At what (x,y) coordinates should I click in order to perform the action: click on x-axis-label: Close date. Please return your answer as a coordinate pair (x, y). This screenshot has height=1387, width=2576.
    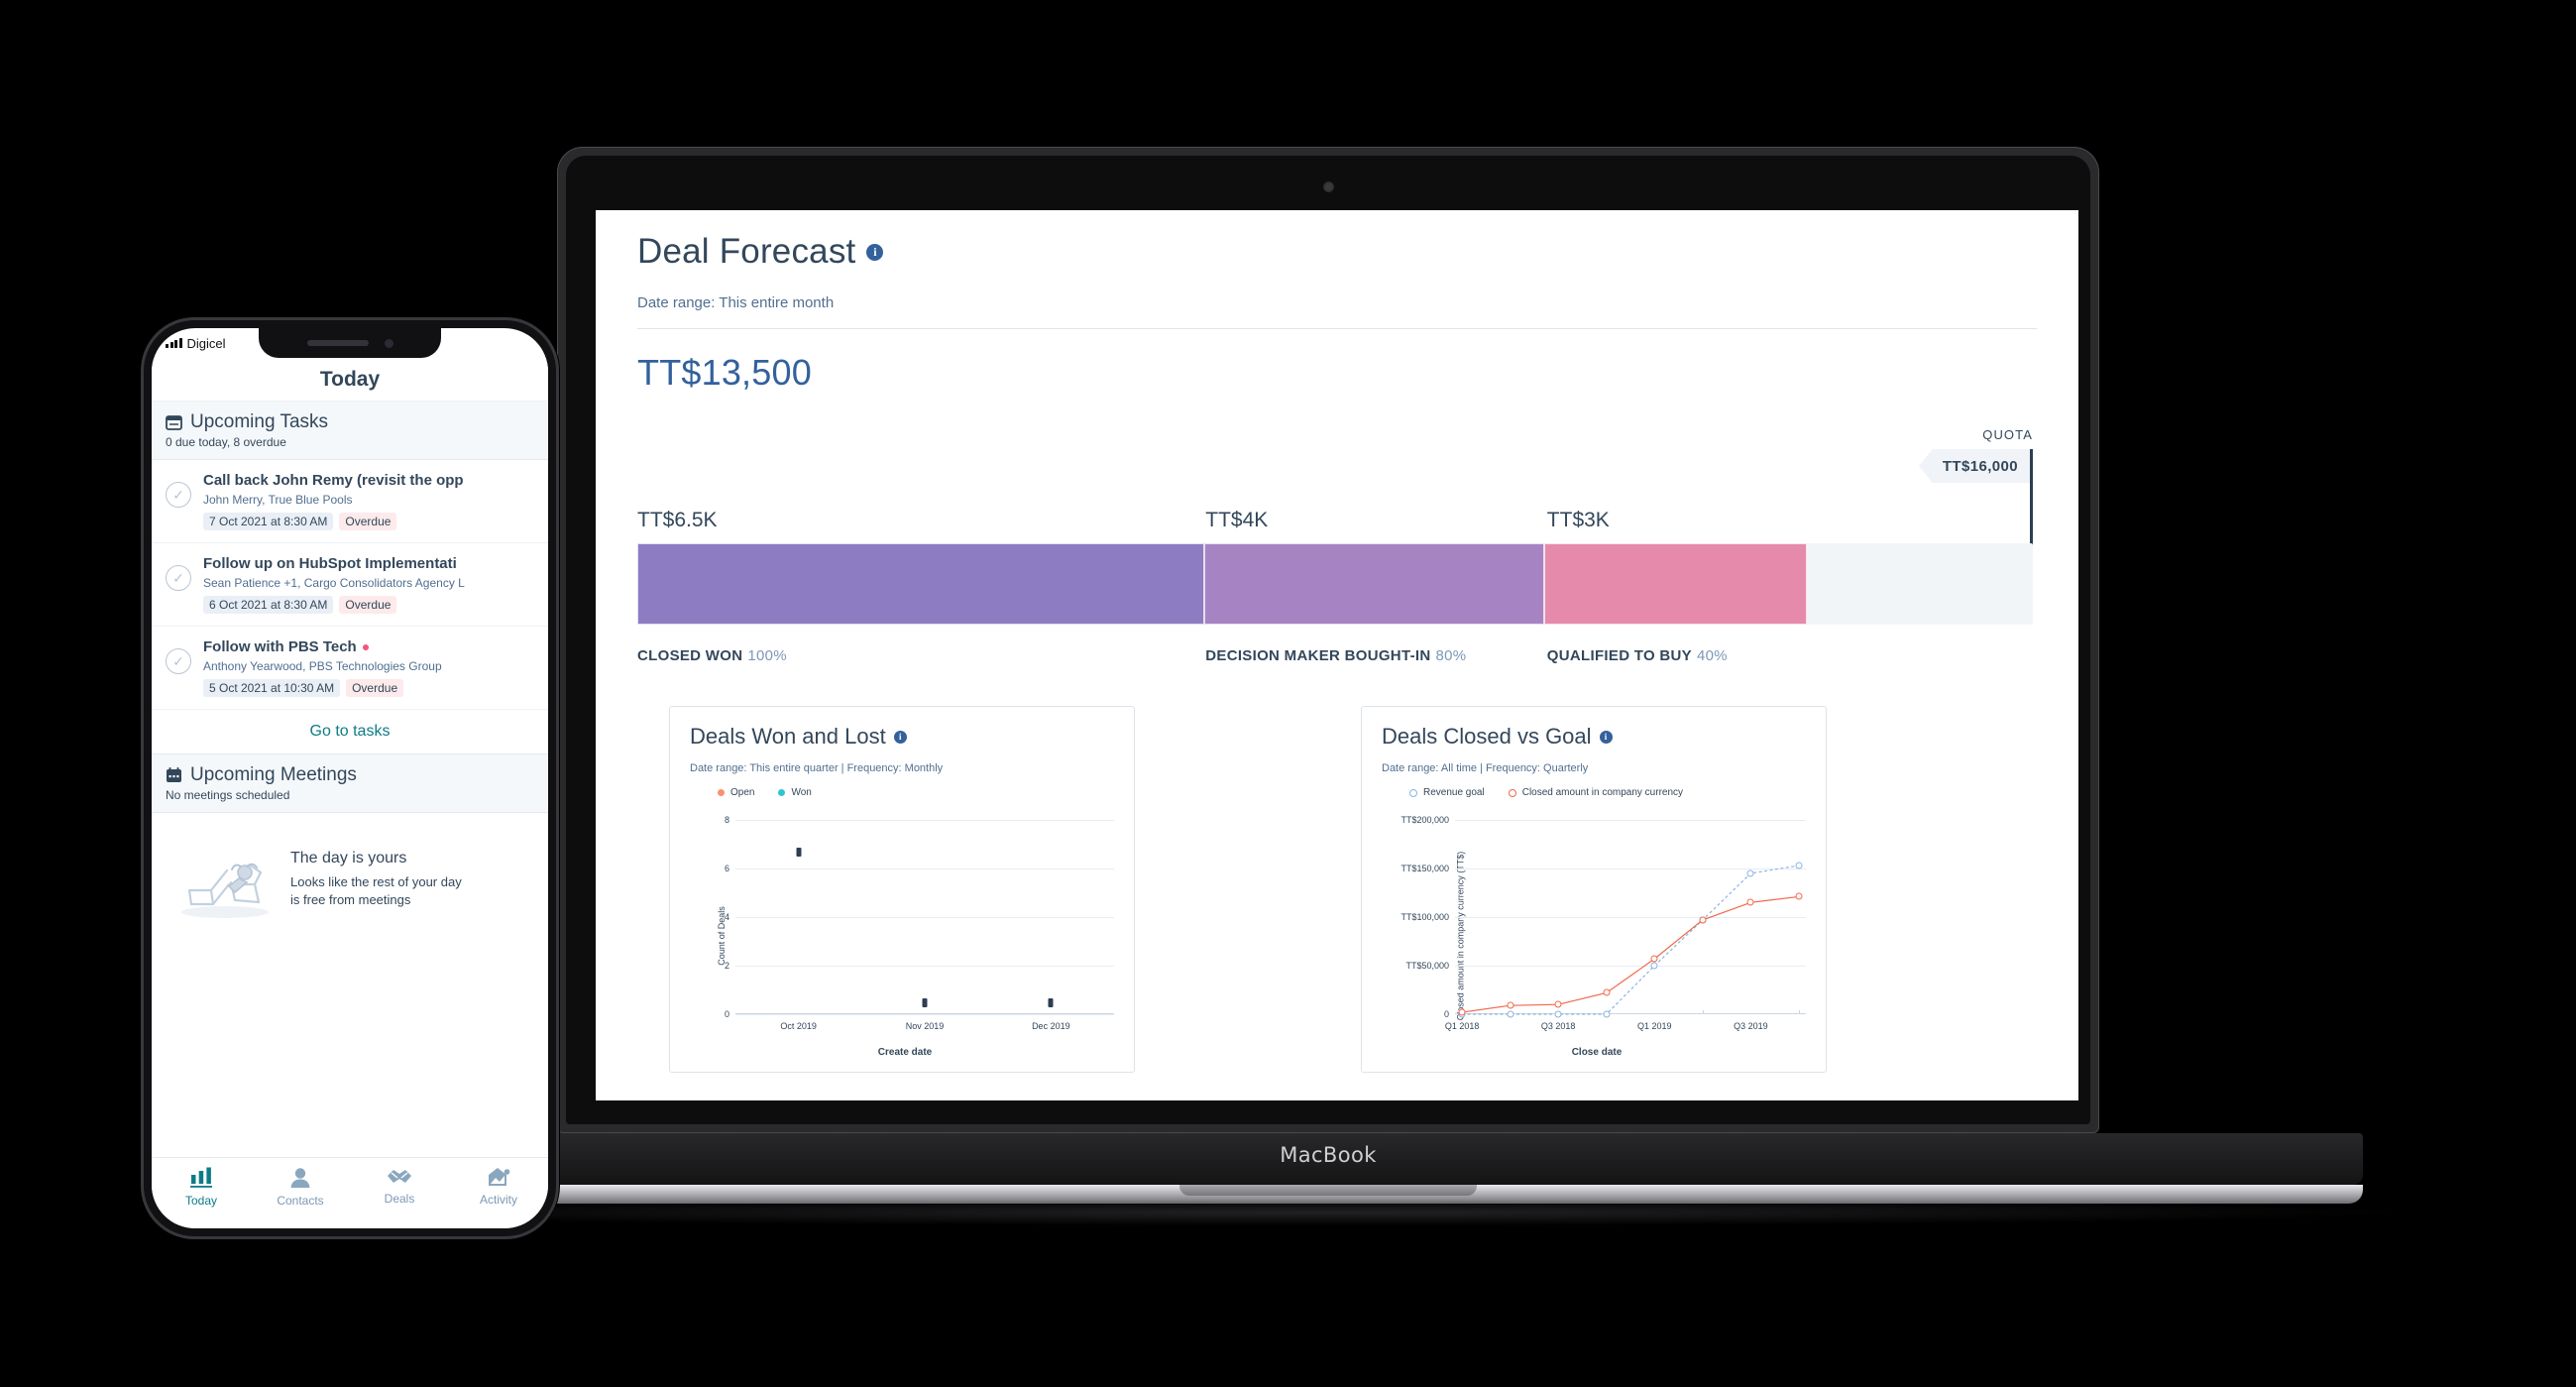
    Looking at the image, I should click on (1597, 1052).